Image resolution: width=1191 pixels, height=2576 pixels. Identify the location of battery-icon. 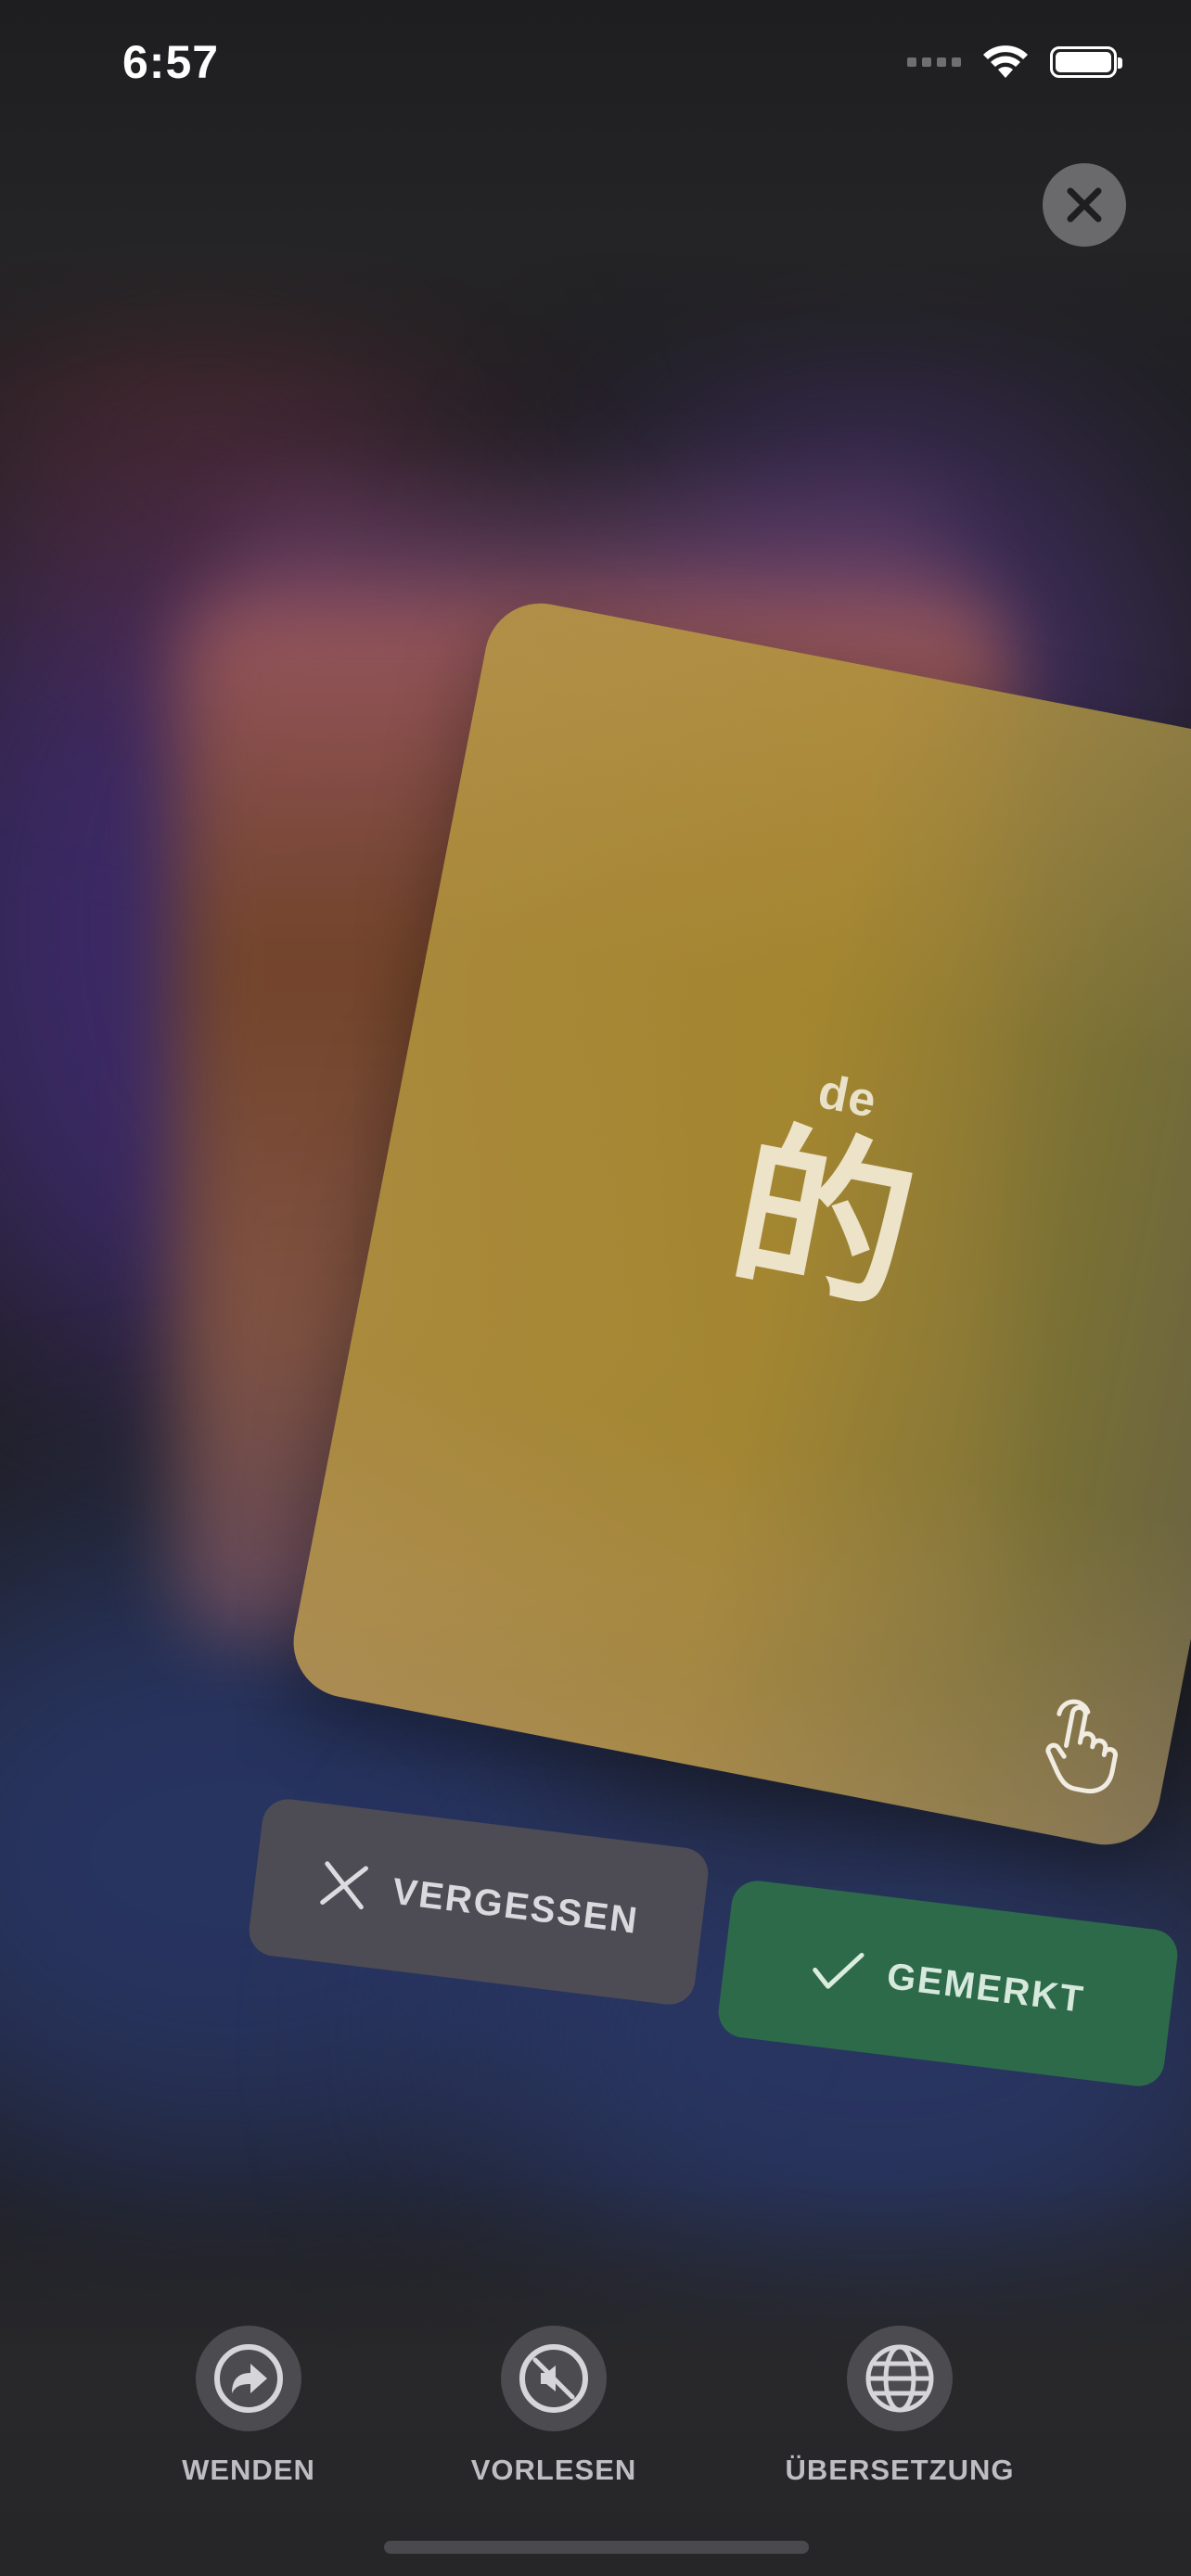
(1086, 62).